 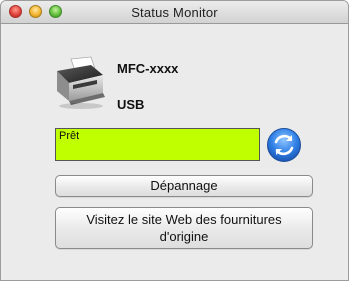 What do you see at coordinates (131, 104) in the screenshot?
I see `connection-type: USB` at bounding box center [131, 104].